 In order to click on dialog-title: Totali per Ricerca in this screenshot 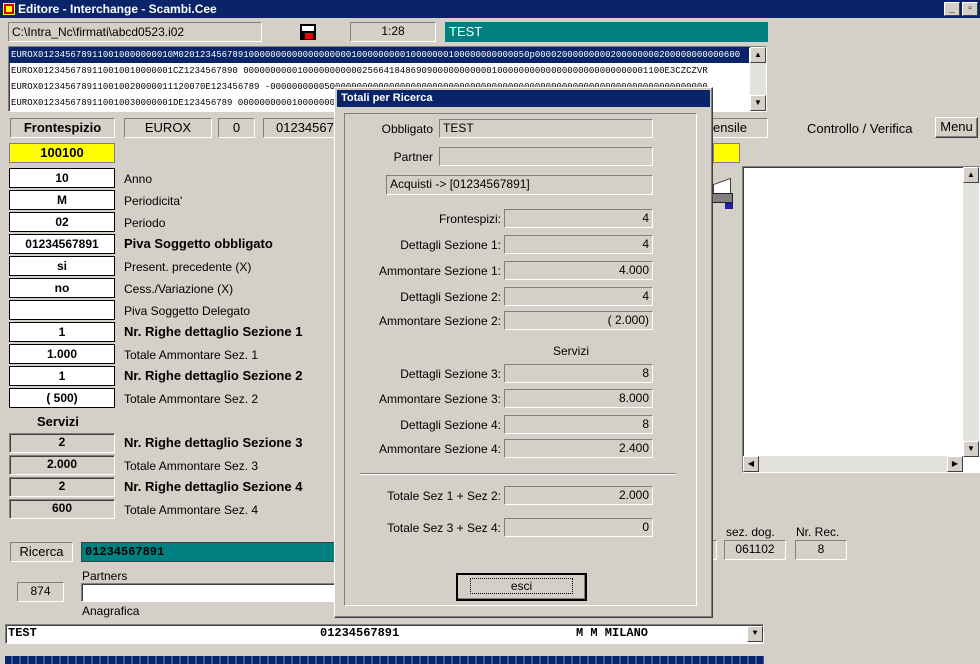, I will do `click(523, 98)`.